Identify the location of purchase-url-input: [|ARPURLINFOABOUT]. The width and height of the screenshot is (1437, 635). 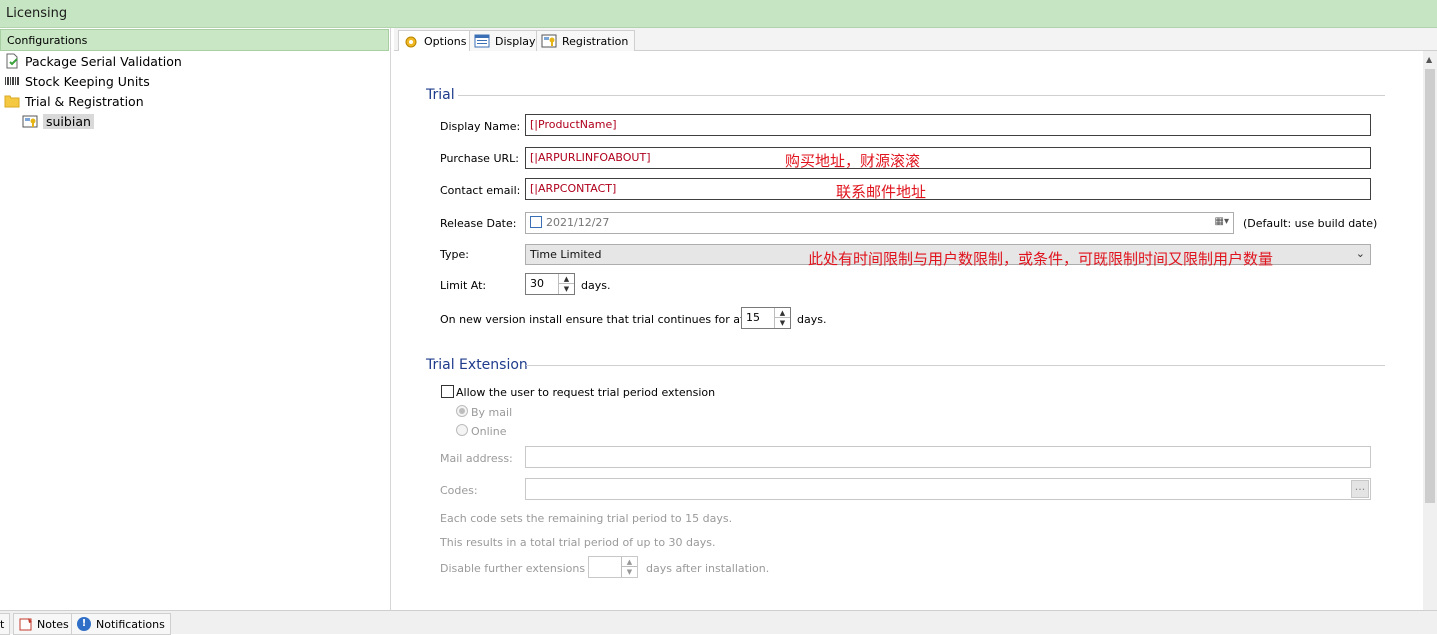
(948, 158).